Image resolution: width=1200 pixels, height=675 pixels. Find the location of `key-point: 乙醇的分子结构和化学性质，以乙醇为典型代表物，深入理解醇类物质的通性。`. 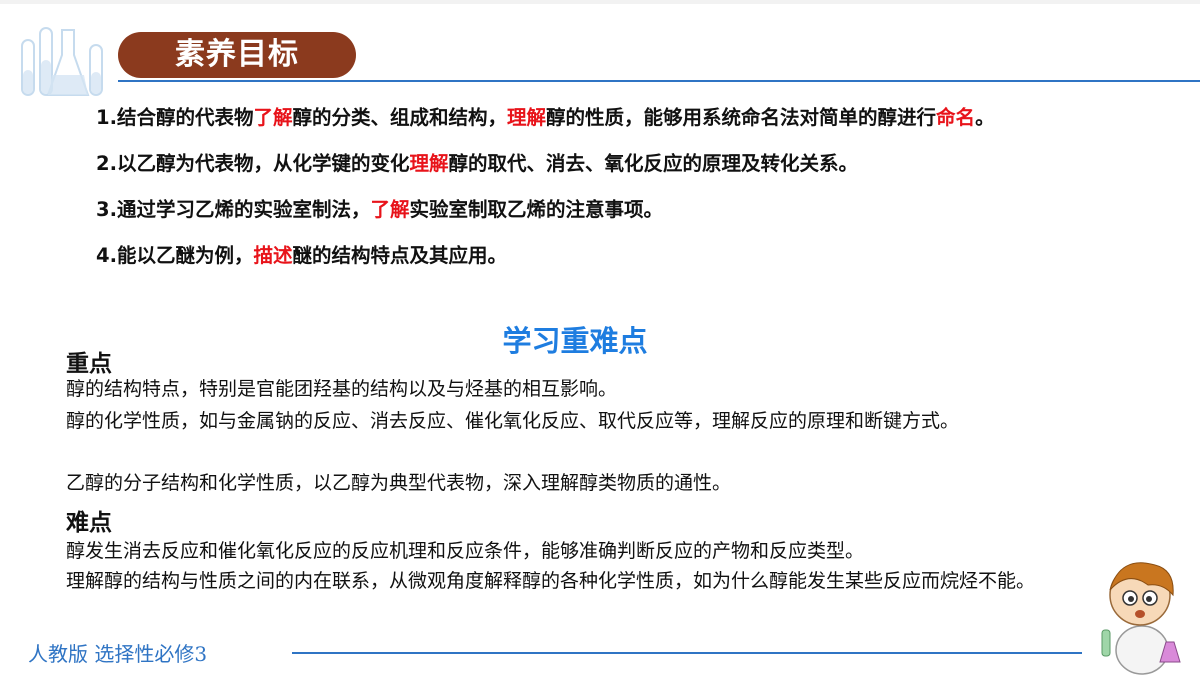

key-point: 乙醇的分子结构和化学性质，以乙醇为典型代表物，深入理解醇类物质的通性。 is located at coordinates (399, 483).